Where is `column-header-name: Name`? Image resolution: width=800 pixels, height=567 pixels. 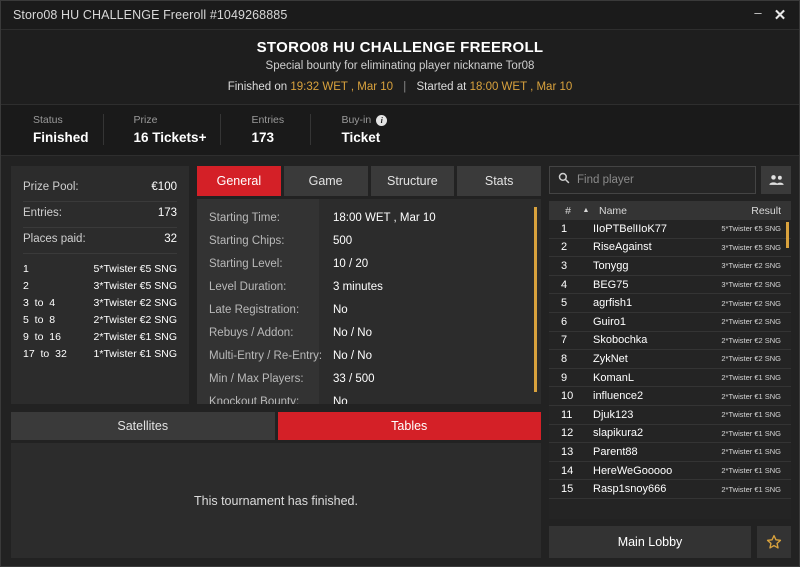 column-header-name: Name is located at coordinates (672, 211).